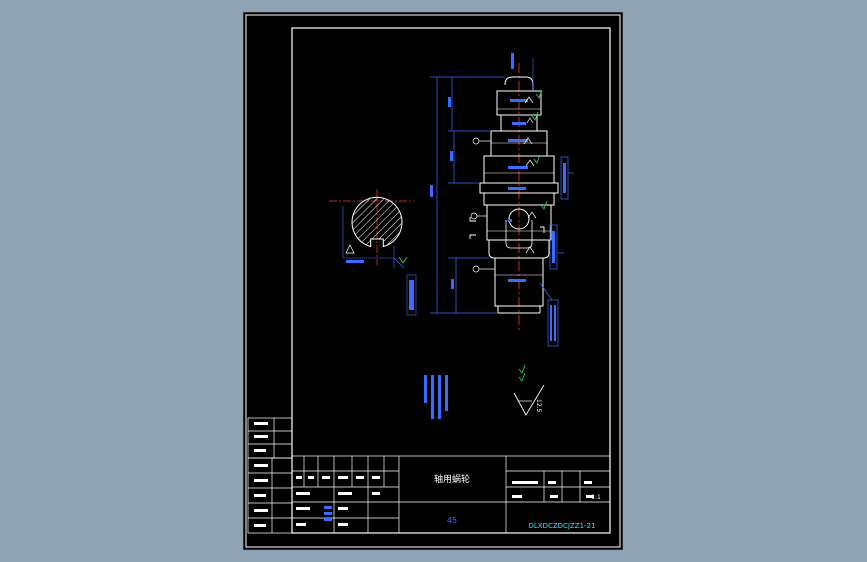 This screenshot has width=867, height=562. What do you see at coordinates (403, 260) in the screenshot?
I see `section-roughness-right` at bounding box center [403, 260].